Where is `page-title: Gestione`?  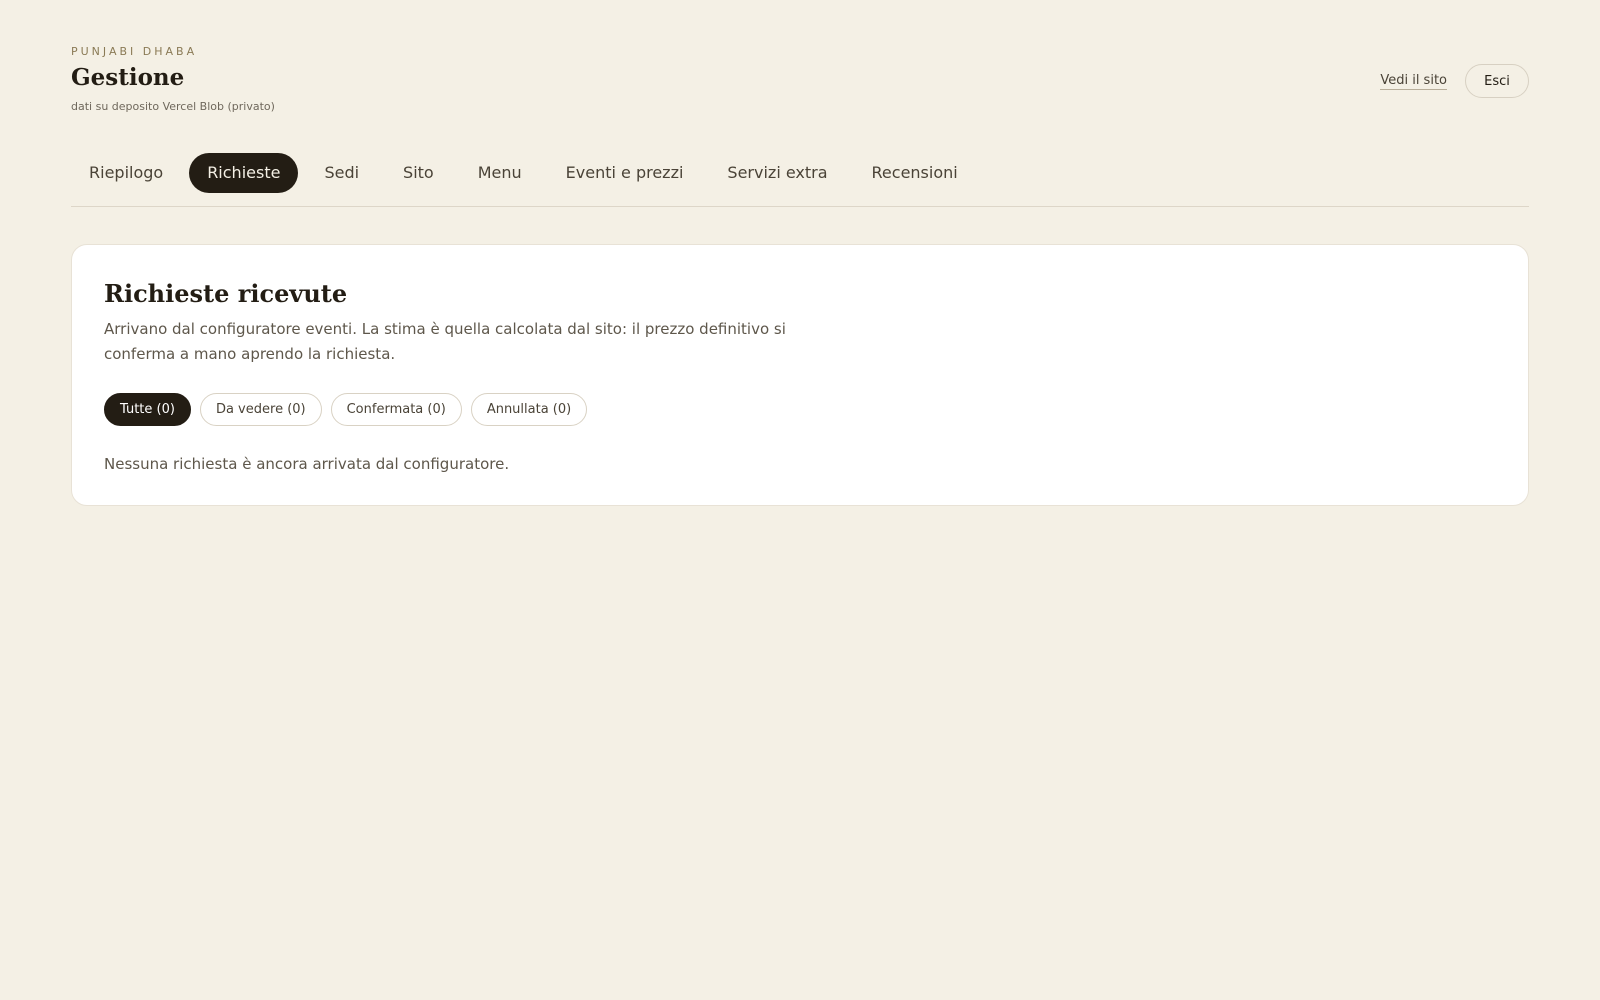
page-title: Gestione is located at coordinates (128, 77).